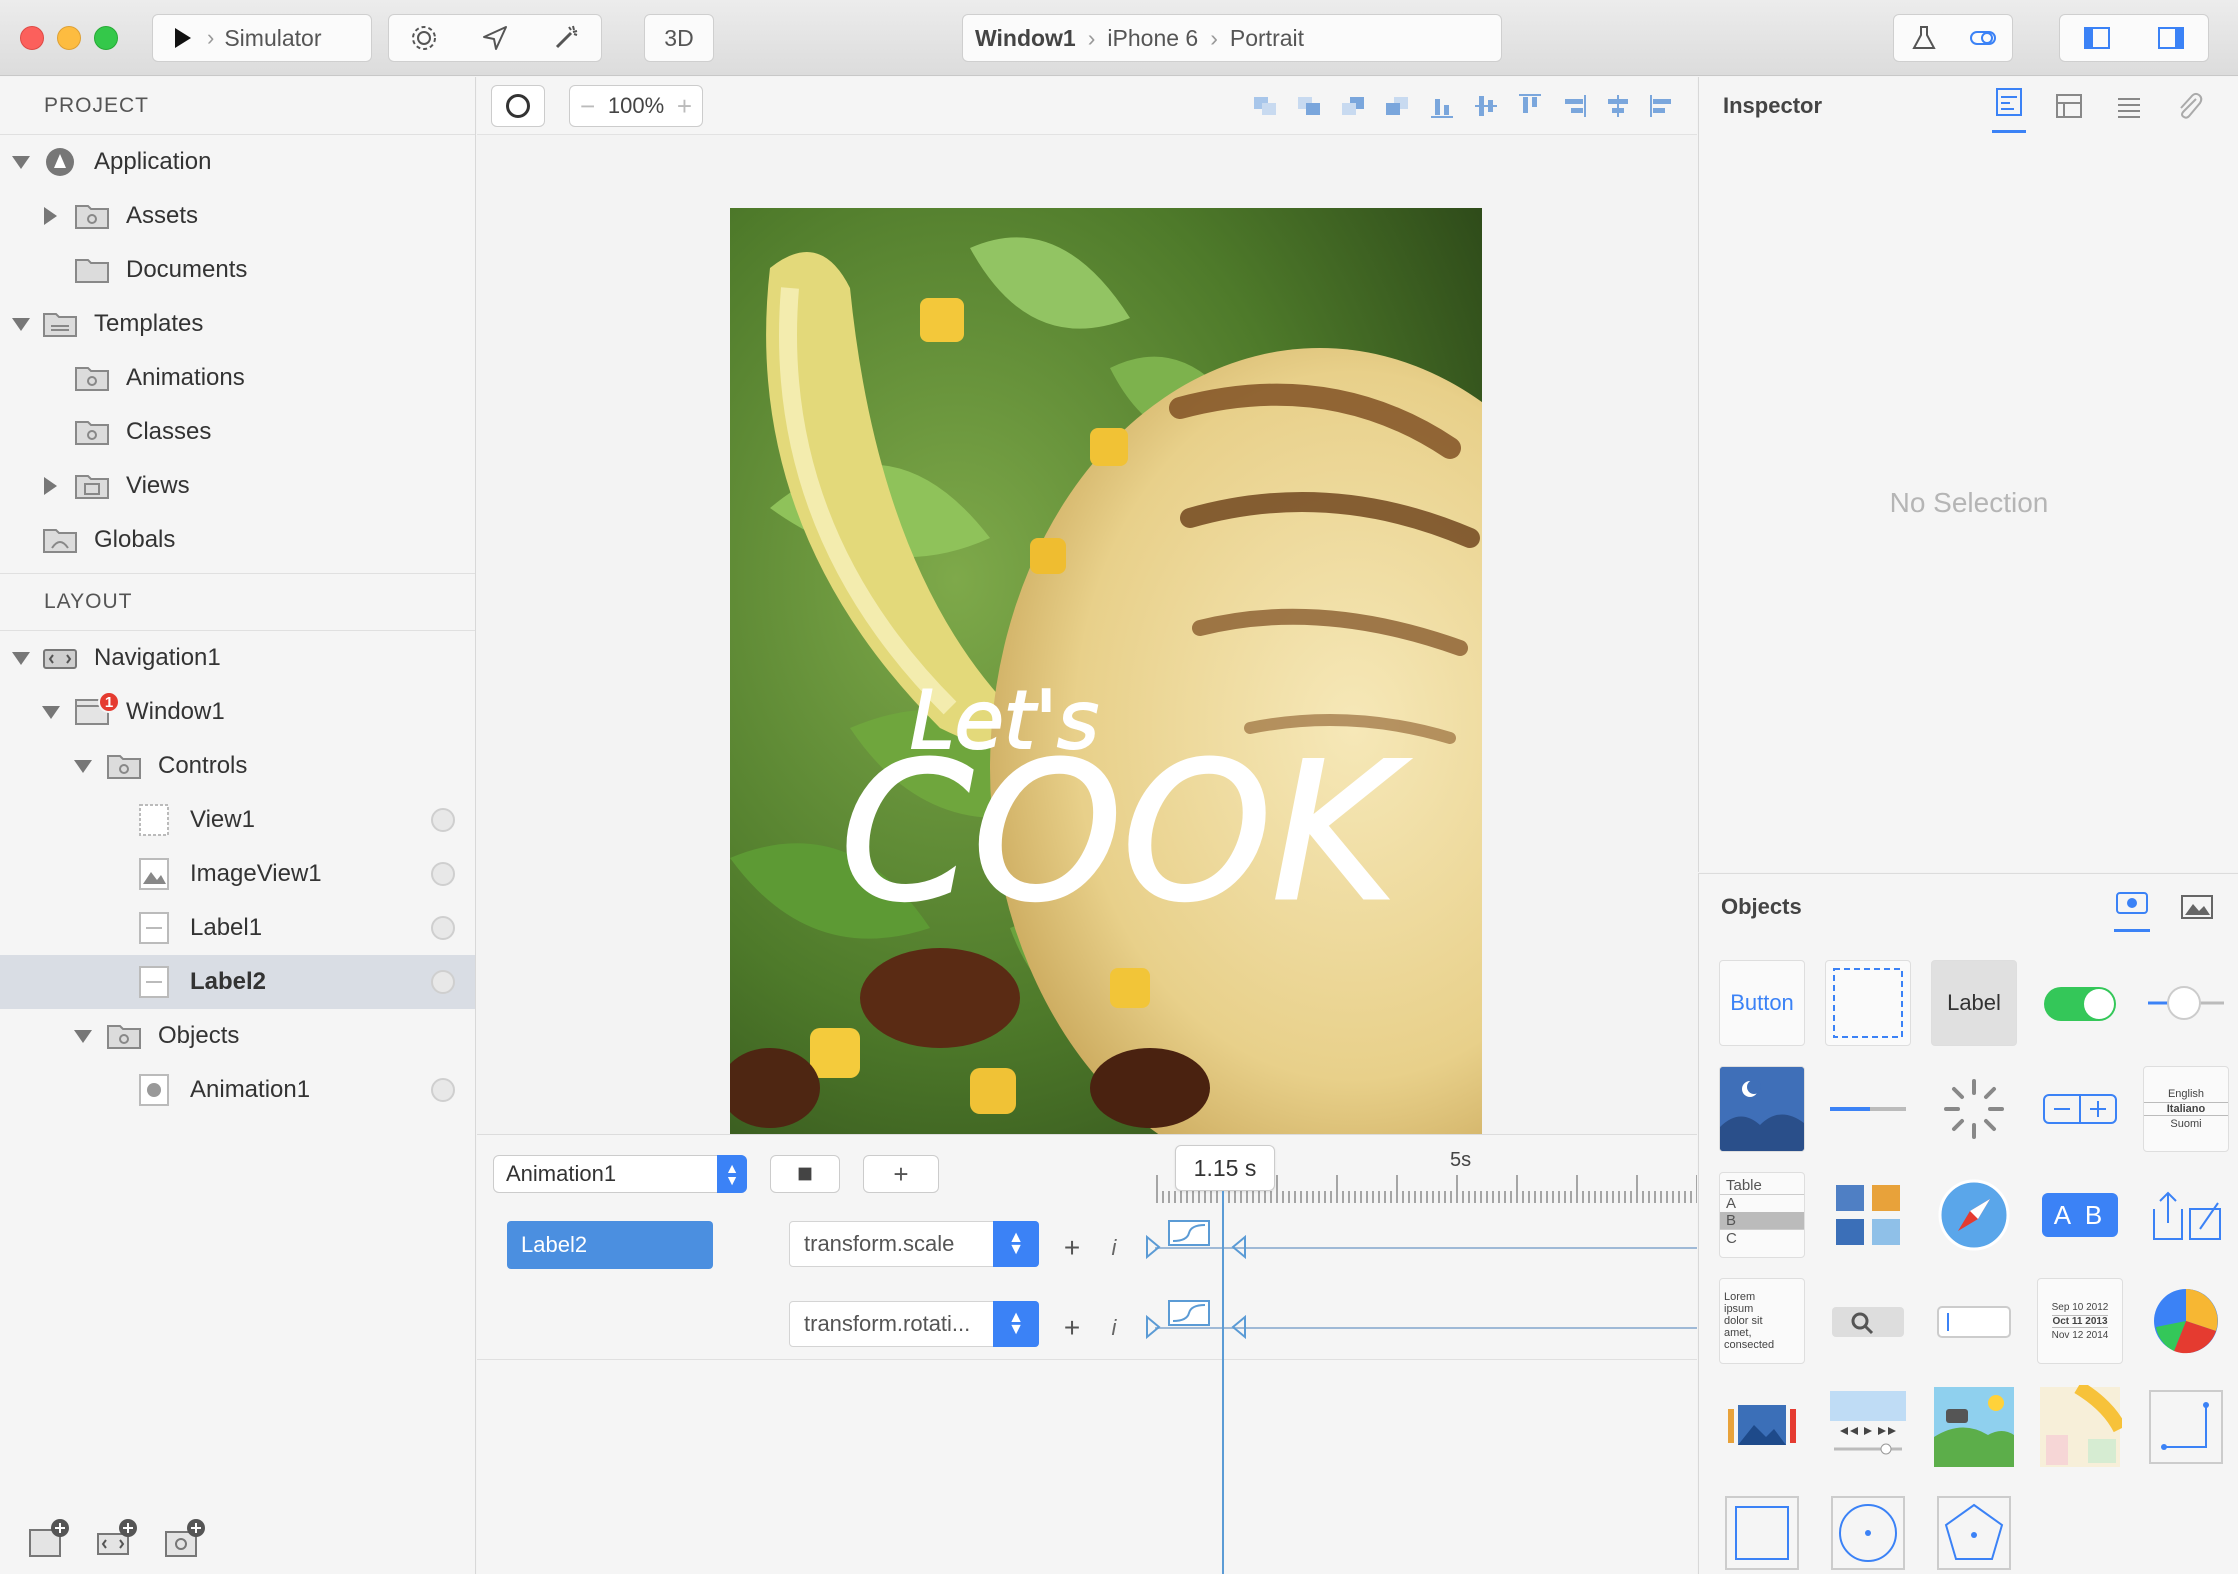  I want to click on tree-item-application: Application, so click(237, 162).